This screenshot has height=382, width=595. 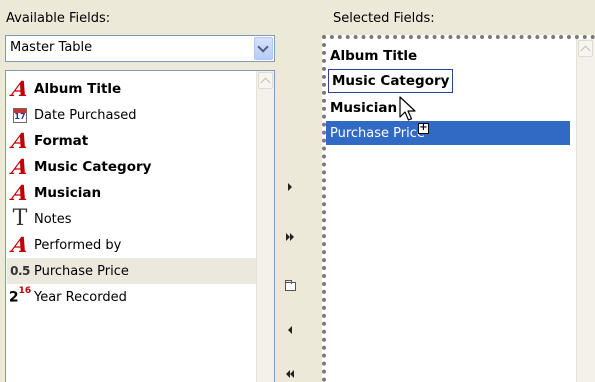 What do you see at coordinates (132, 89) in the screenshot?
I see `list-item-album-title: A Album Title` at bounding box center [132, 89].